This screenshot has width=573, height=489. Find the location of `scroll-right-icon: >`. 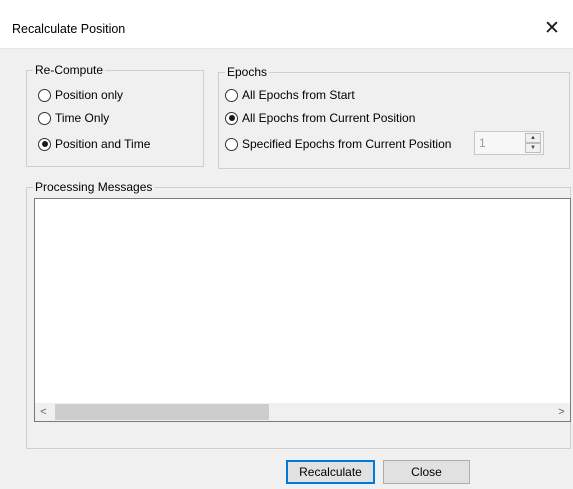

scroll-right-icon: > is located at coordinates (561, 412).